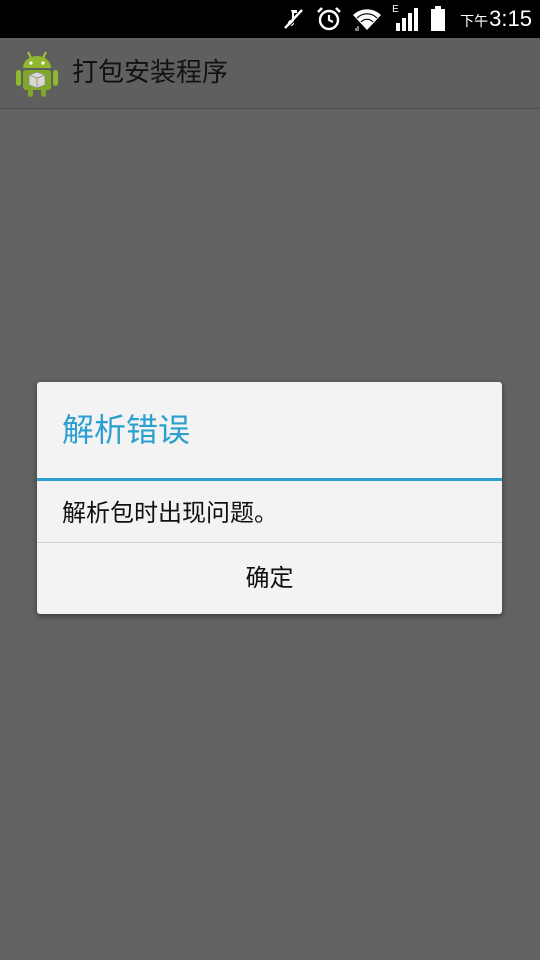 Image resolution: width=540 pixels, height=960 pixels. Describe the element at coordinates (150, 73) in the screenshot. I see `app-title: 打包安装程序` at that location.